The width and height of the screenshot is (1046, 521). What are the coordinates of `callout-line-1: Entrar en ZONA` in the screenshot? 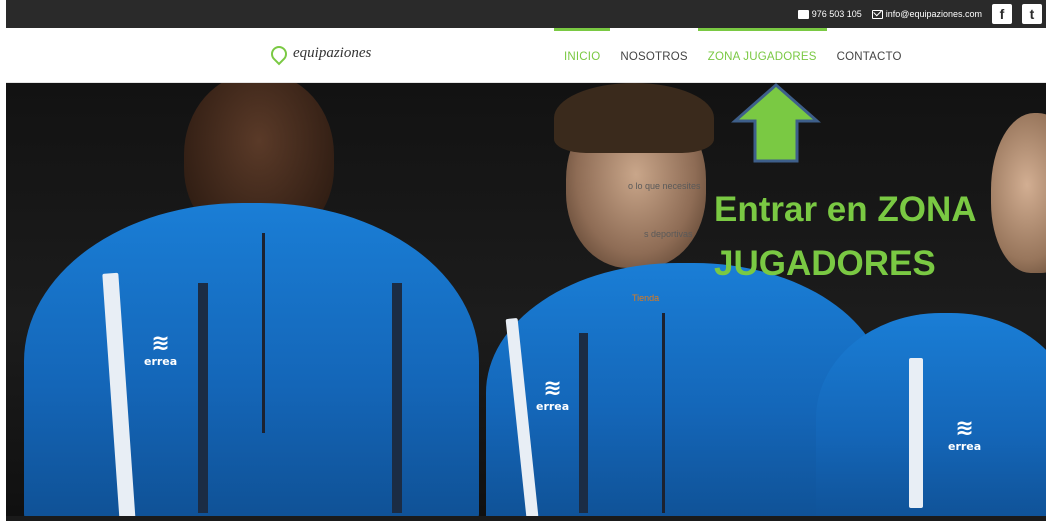 It's located at (845, 209).